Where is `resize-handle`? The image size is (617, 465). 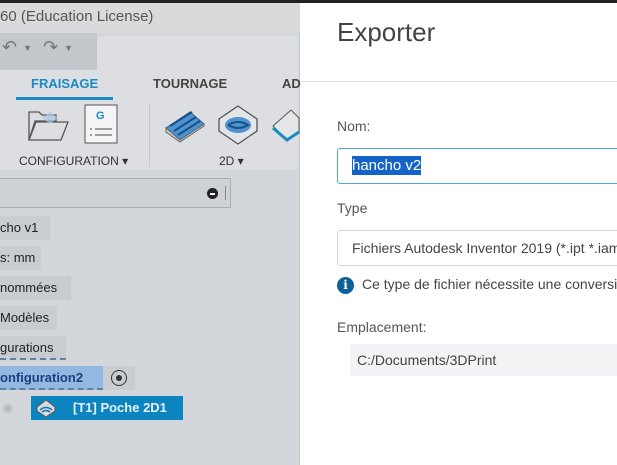
resize-handle is located at coordinates (226, 193).